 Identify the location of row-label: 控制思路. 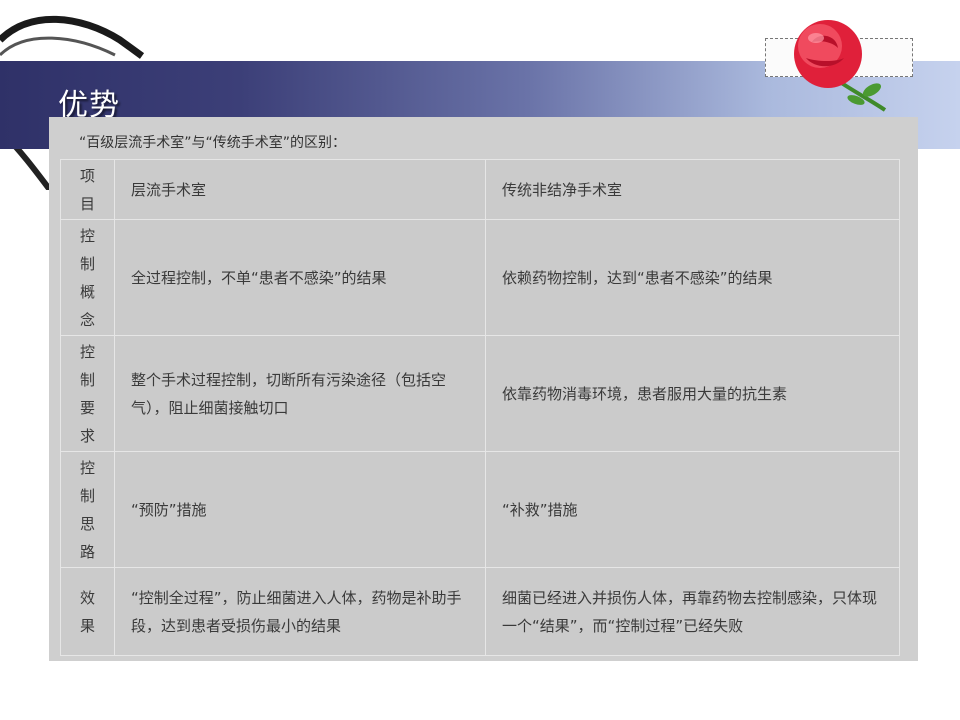
(87, 509).